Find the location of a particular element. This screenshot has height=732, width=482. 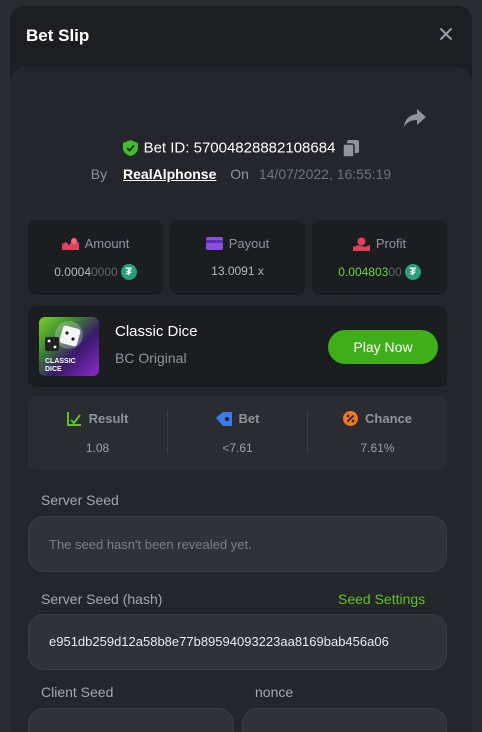

thumb-text-2: DICE is located at coordinates (53, 369).